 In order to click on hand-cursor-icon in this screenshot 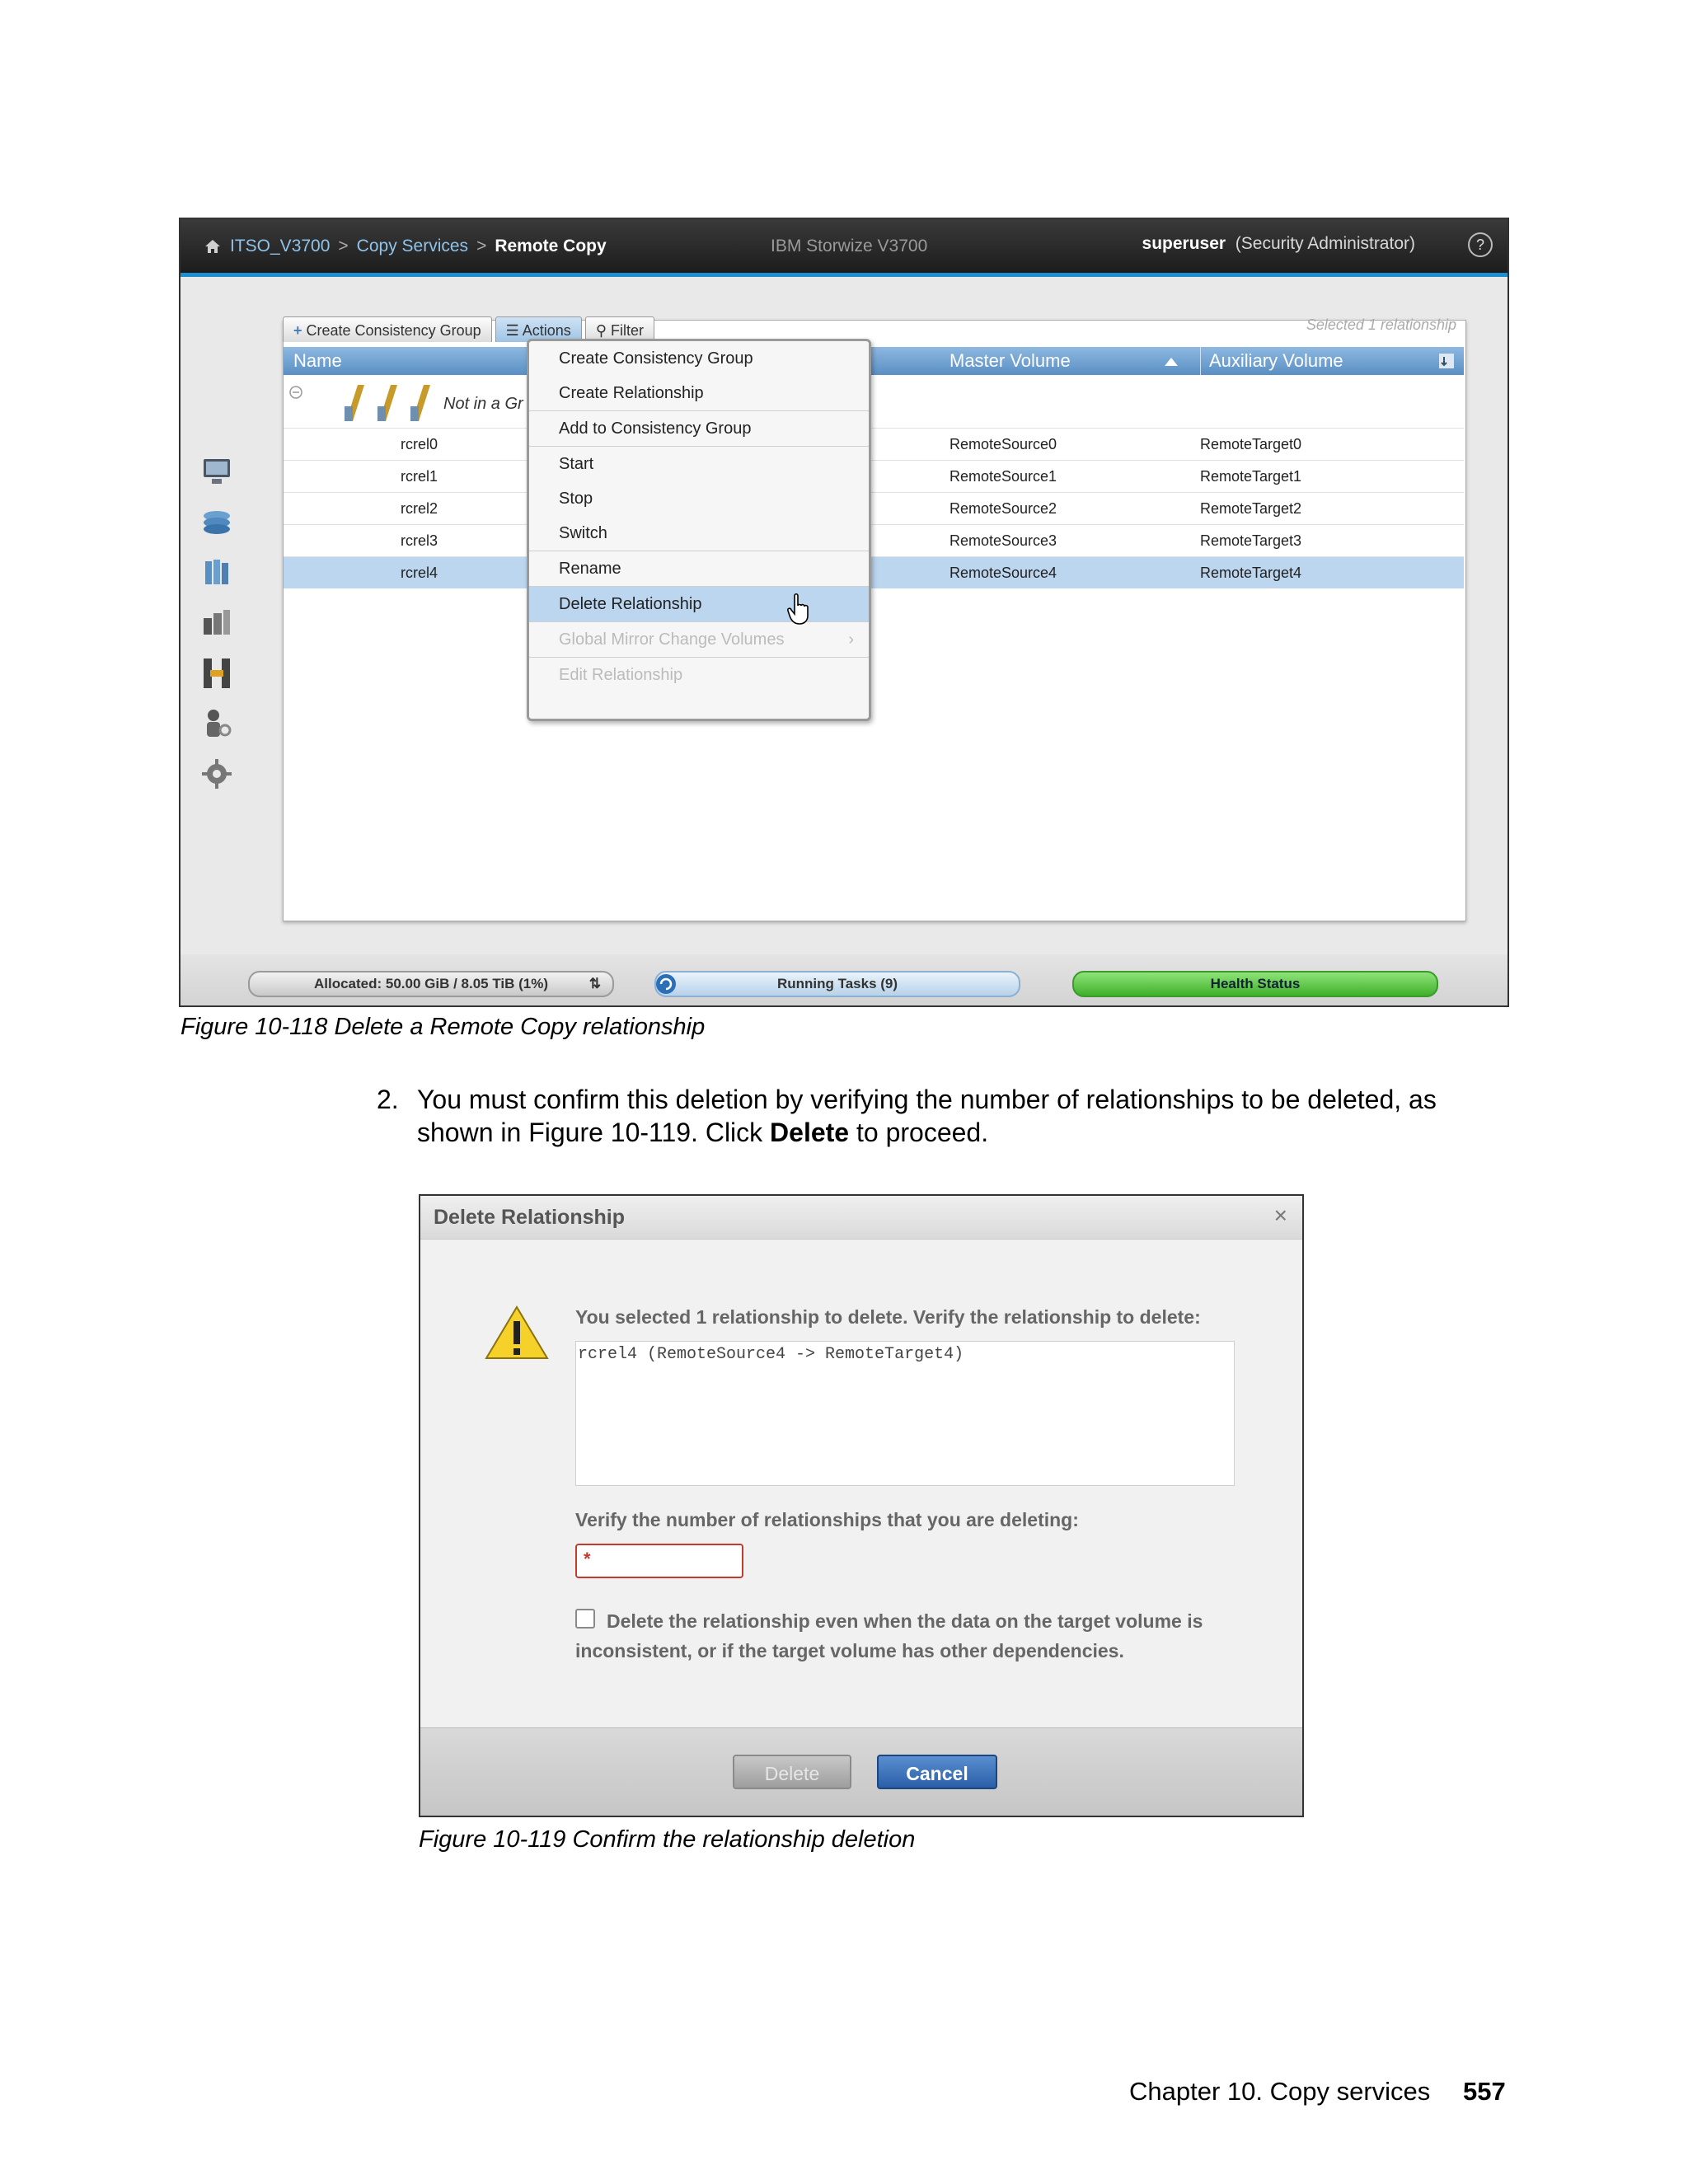, I will do `click(798, 609)`.